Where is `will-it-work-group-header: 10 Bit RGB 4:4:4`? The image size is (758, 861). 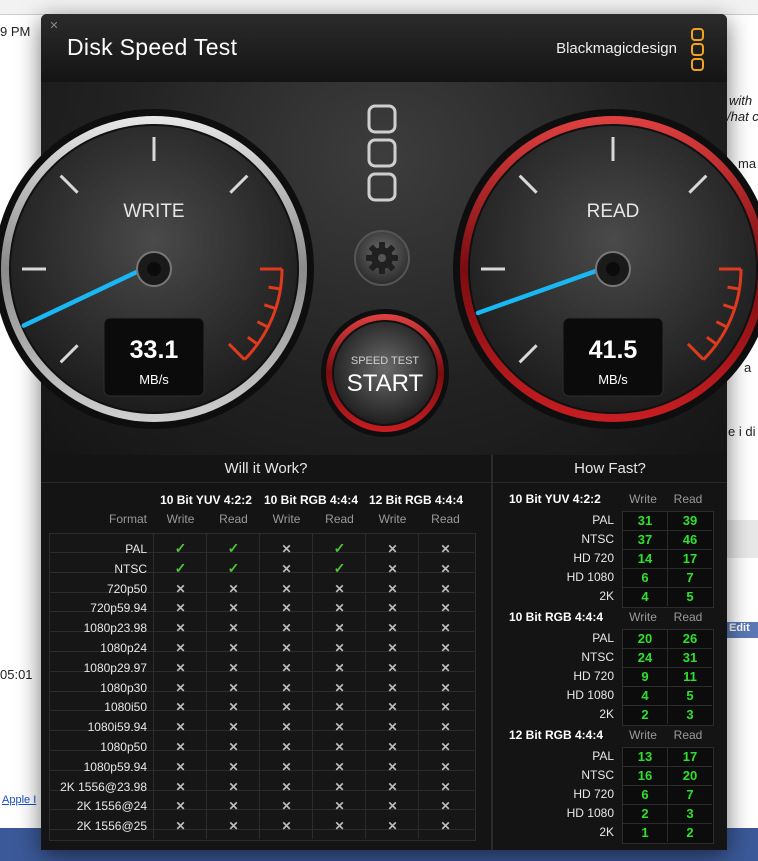 will-it-work-group-header: 10 Bit RGB 4:4:4 is located at coordinates (311, 500).